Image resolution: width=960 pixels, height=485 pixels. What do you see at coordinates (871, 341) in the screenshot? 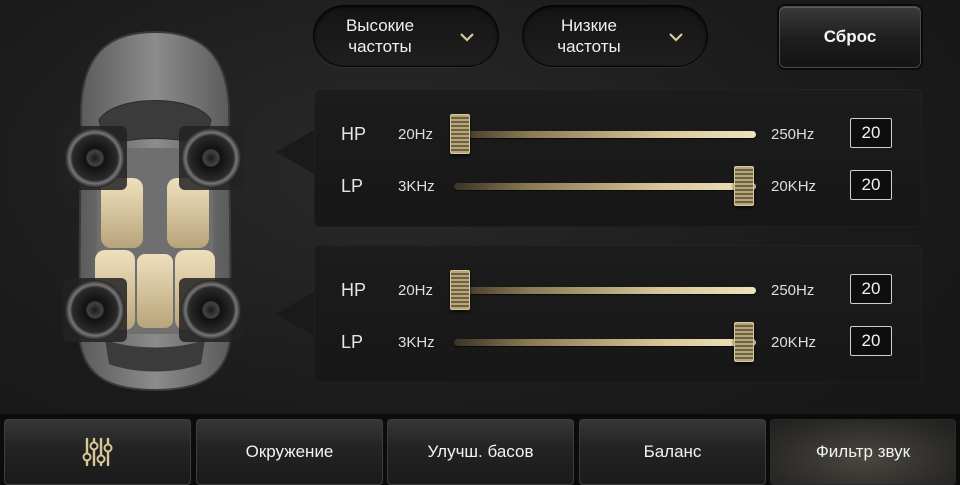
I see `rear-lp-value-box: 20` at bounding box center [871, 341].